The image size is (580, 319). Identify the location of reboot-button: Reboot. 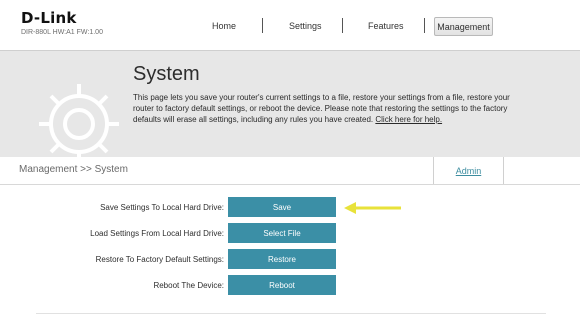
(282, 285).